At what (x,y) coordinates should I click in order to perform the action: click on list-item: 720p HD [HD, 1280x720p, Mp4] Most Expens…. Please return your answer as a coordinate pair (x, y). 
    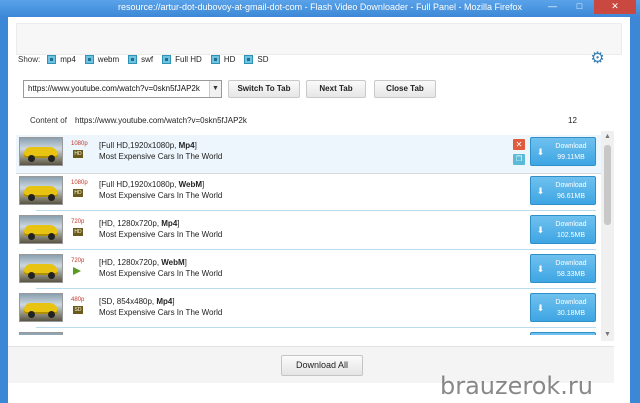
    Looking at the image, I should click on (315, 232).